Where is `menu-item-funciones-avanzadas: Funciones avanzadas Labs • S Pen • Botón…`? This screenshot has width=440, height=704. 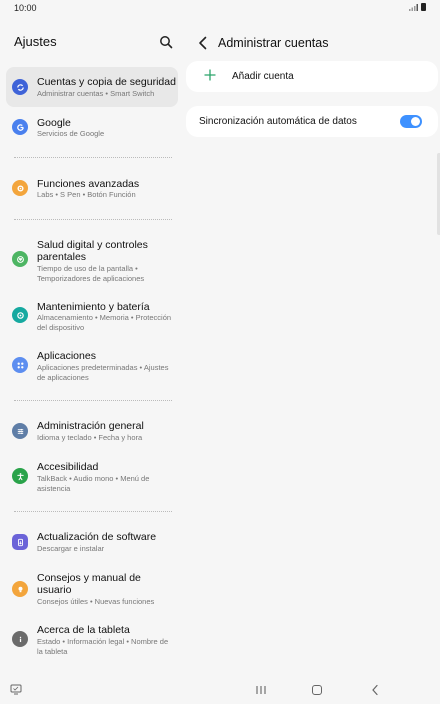 menu-item-funciones-avanzadas: Funciones avanzadas Labs • S Pen • Botón… is located at coordinates (92, 190).